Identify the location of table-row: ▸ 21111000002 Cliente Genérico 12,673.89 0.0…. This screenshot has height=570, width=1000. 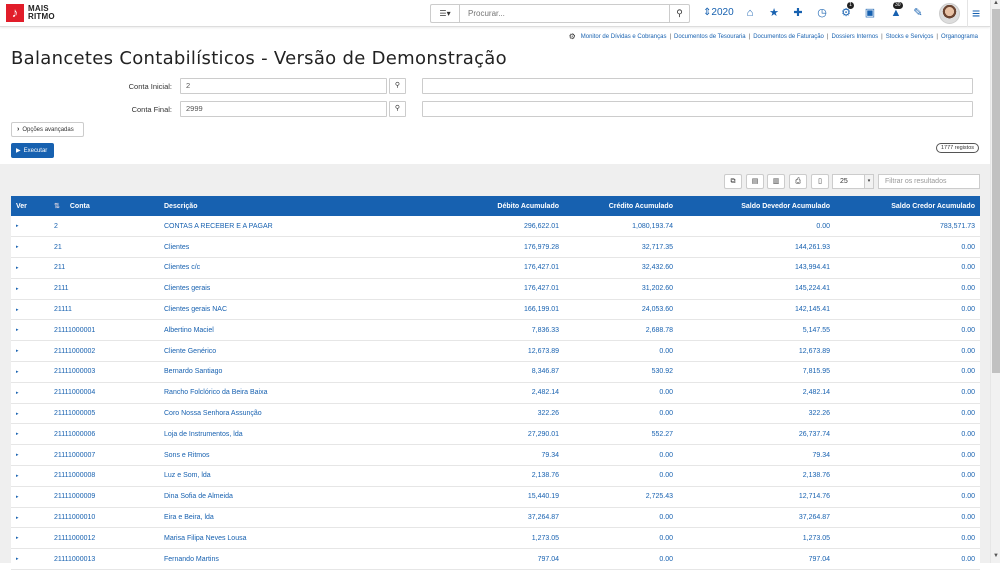
(495, 351).